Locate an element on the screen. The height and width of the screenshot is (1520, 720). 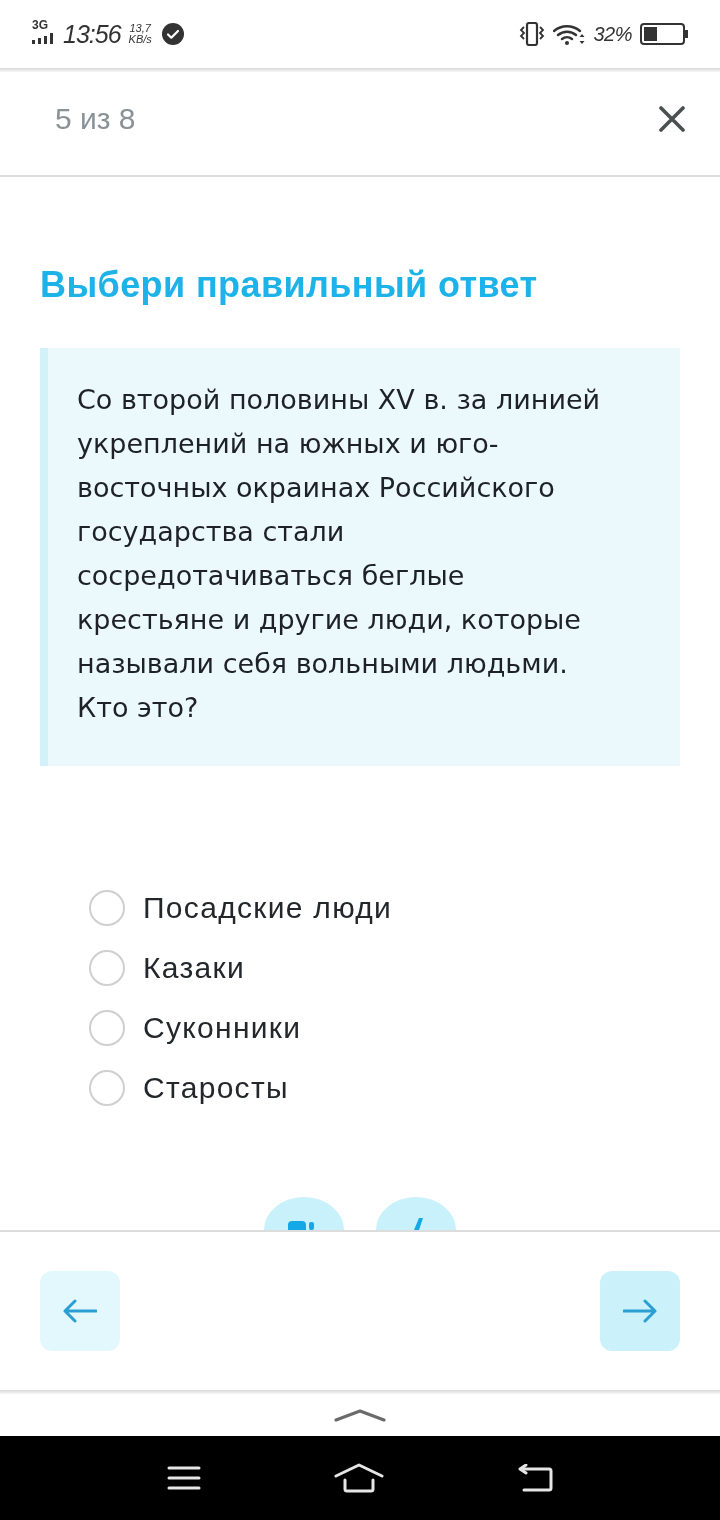
back-icon is located at coordinates (535, 1478).